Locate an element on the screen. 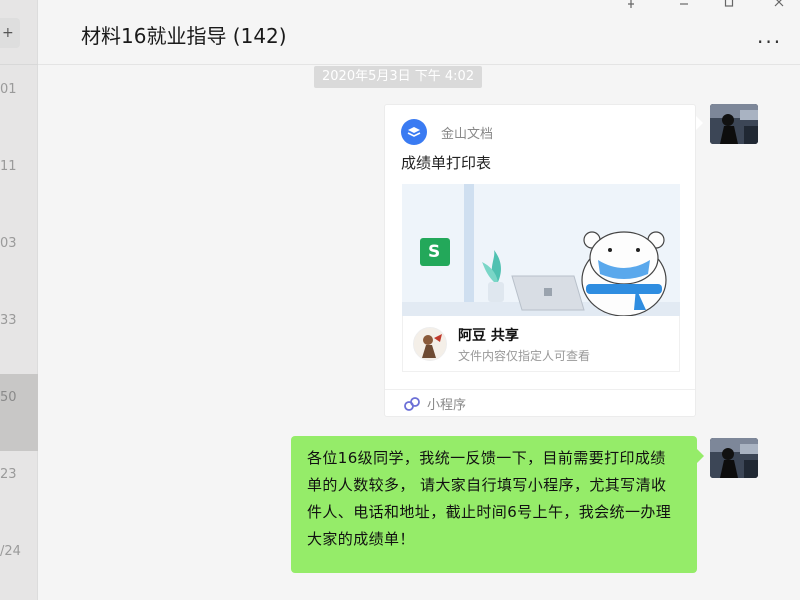  add-chat-button: + is located at coordinates (10, 33).